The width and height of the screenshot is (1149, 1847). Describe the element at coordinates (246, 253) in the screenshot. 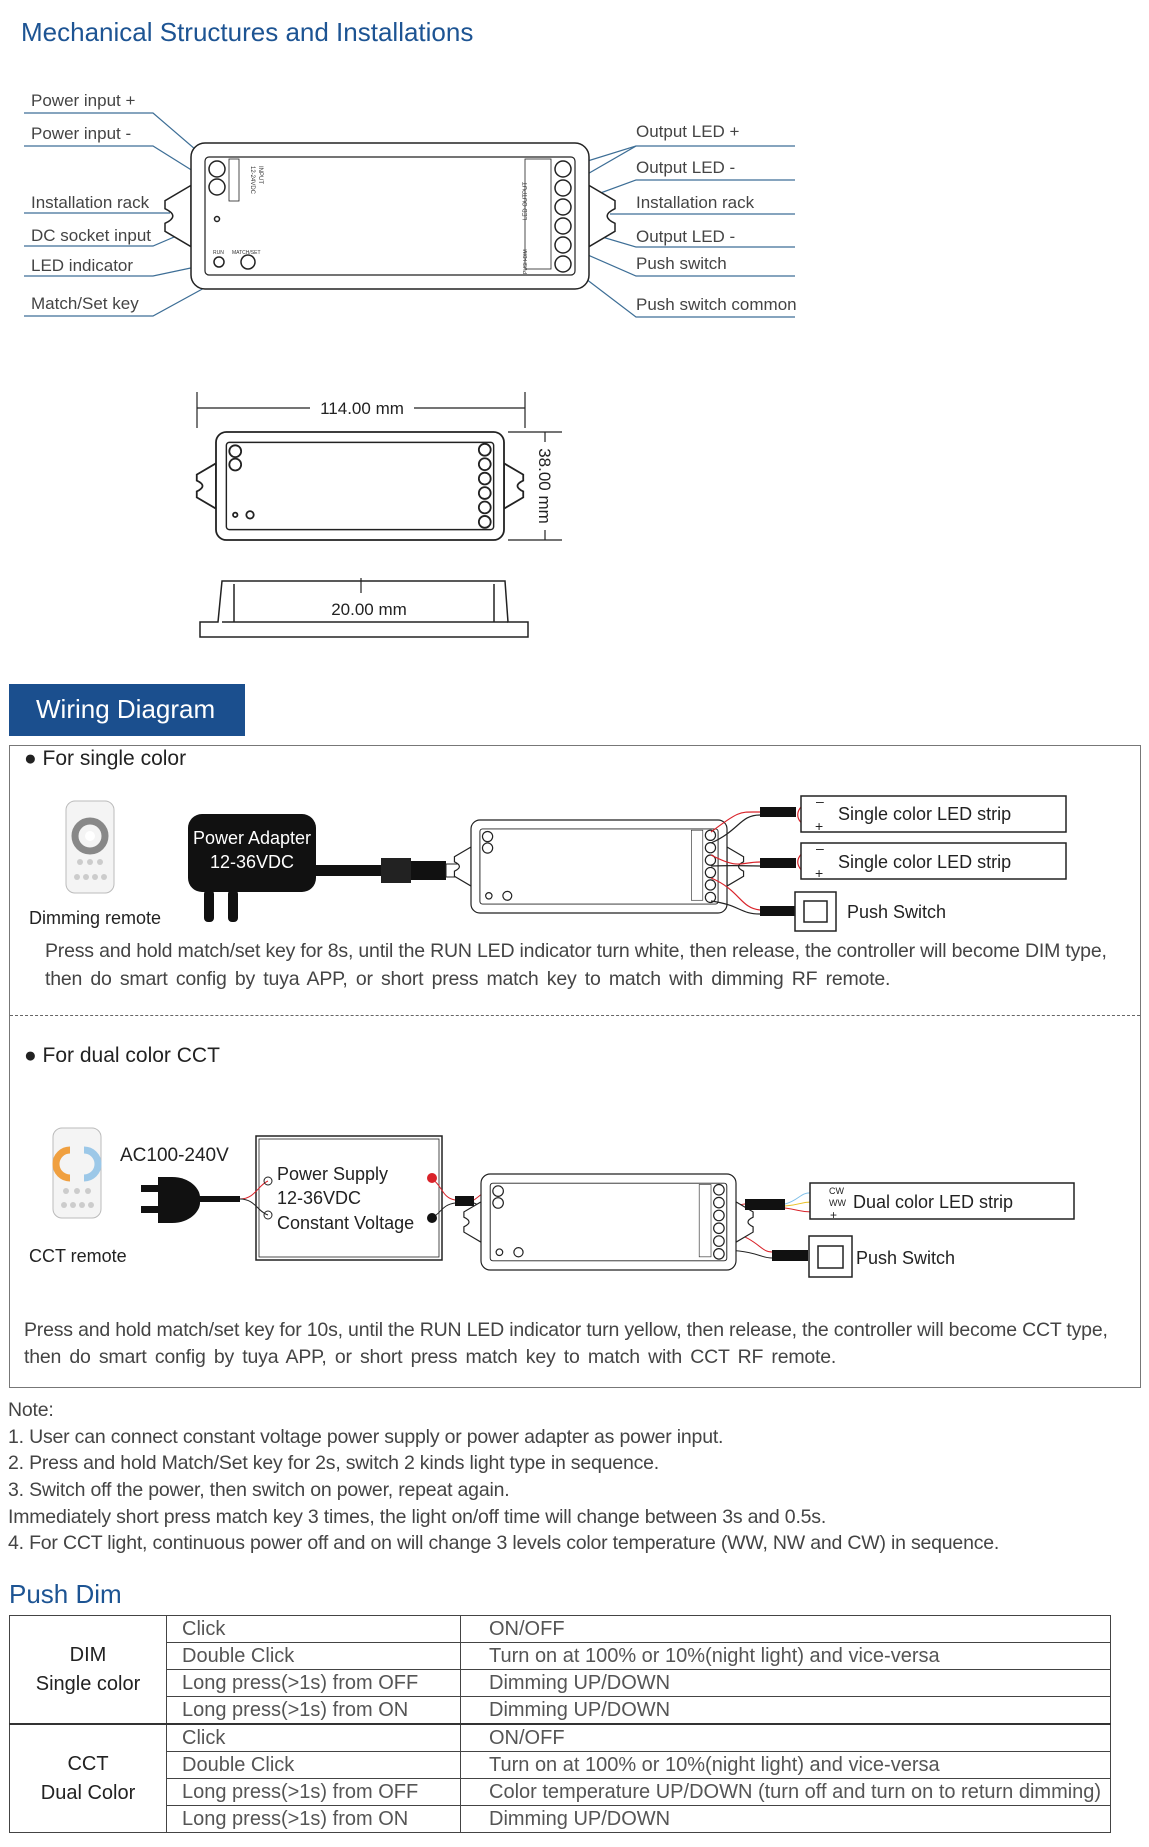

I see `matchset-marking: MATCH/SET` at that location.